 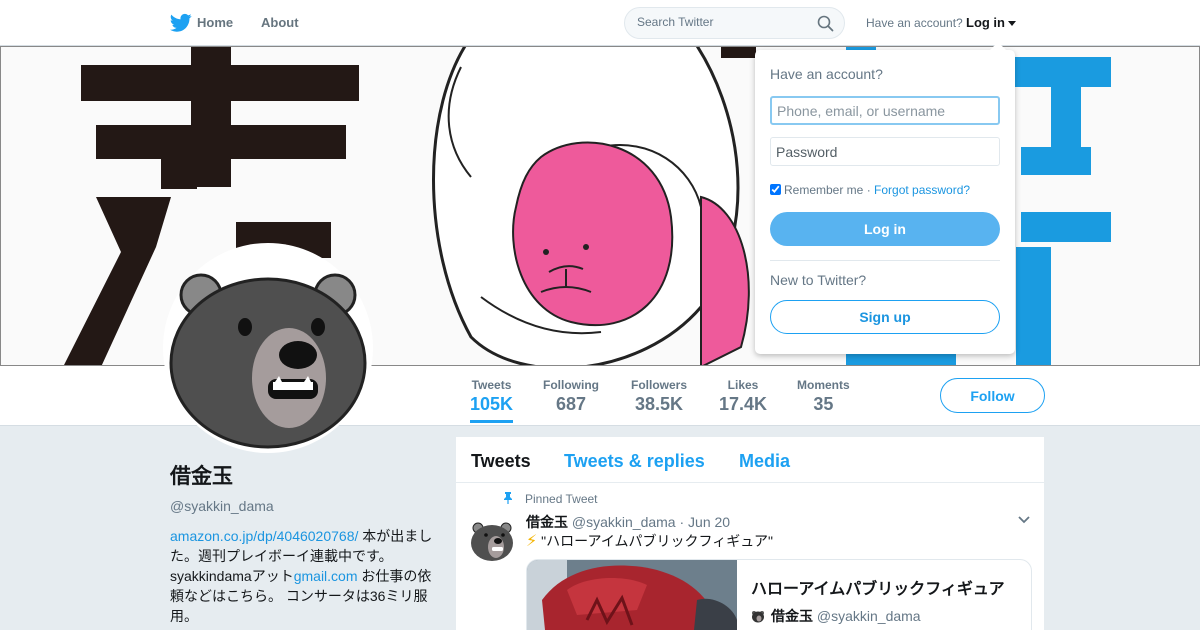 What do you see at coordinates (634, 461) in the screenshot?
I see `tab-tweets-replies: Tweets & replies` at bounding box center [634, 461].